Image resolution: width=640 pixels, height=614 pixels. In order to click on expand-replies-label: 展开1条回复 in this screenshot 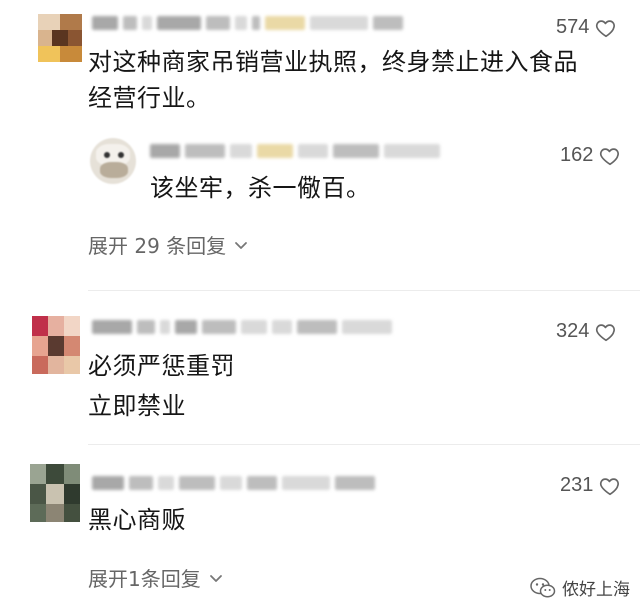, I will do `click(144, 579)`.